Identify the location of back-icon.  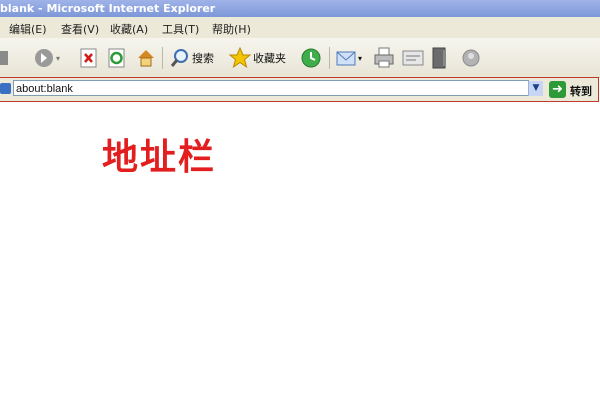
(4, 58).